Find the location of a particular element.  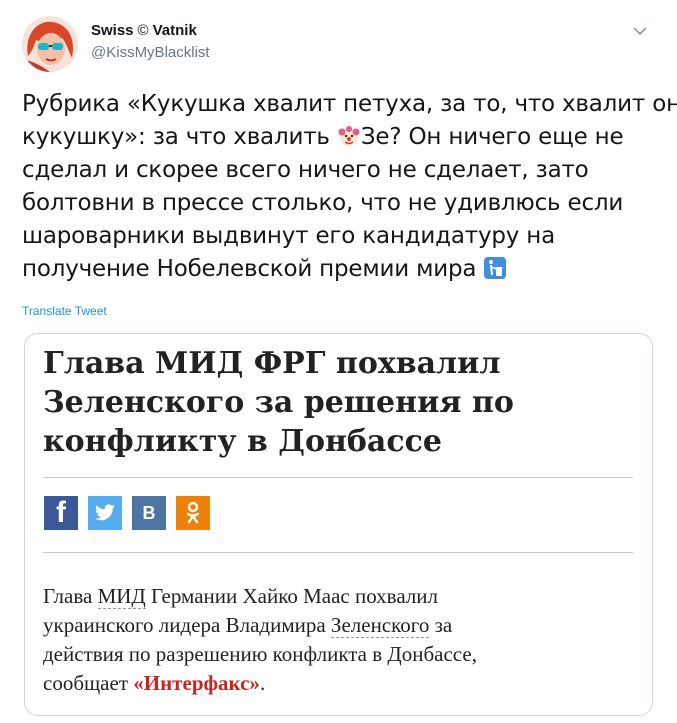

odnoklassniki-share-button is located at coordinates (193, 513).